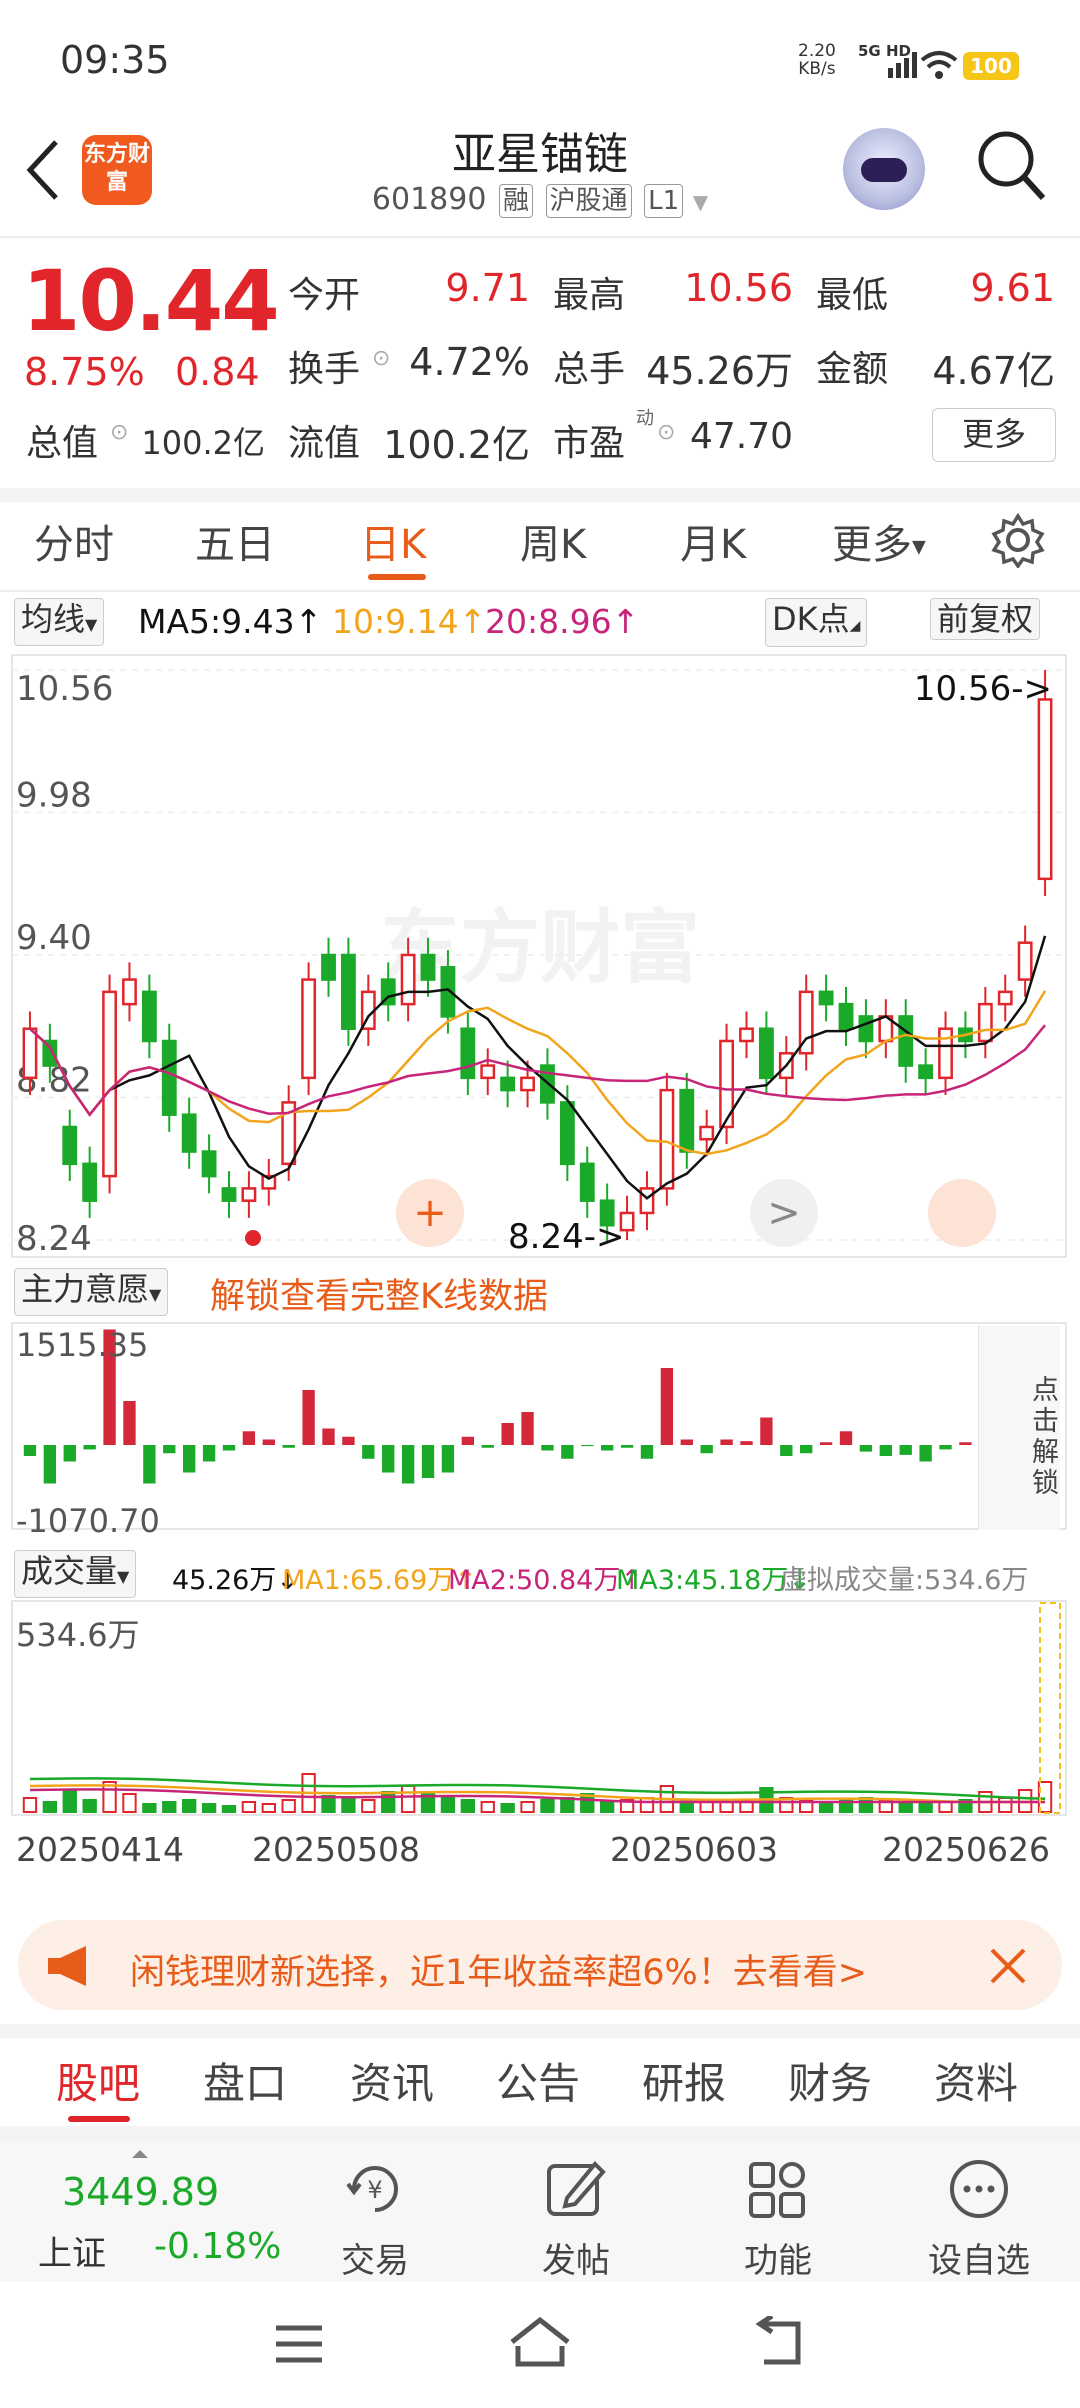 This screenshot has width=1080, height=2408. Describe the element at coordinates (545, 1969) in the screenshot. I see `promo-text: 闲钱理财新选择，近1年收益率超6%！去看看>` at that location.